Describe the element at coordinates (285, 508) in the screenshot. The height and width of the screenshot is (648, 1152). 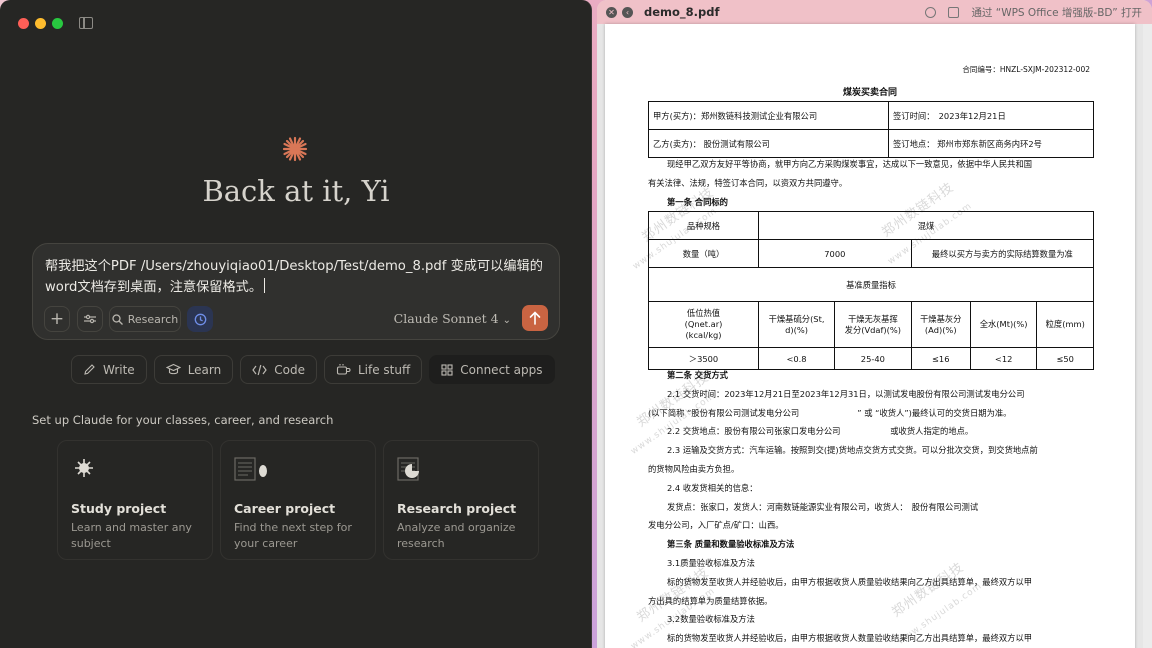
I see `career-project-title: Career project` at that location.